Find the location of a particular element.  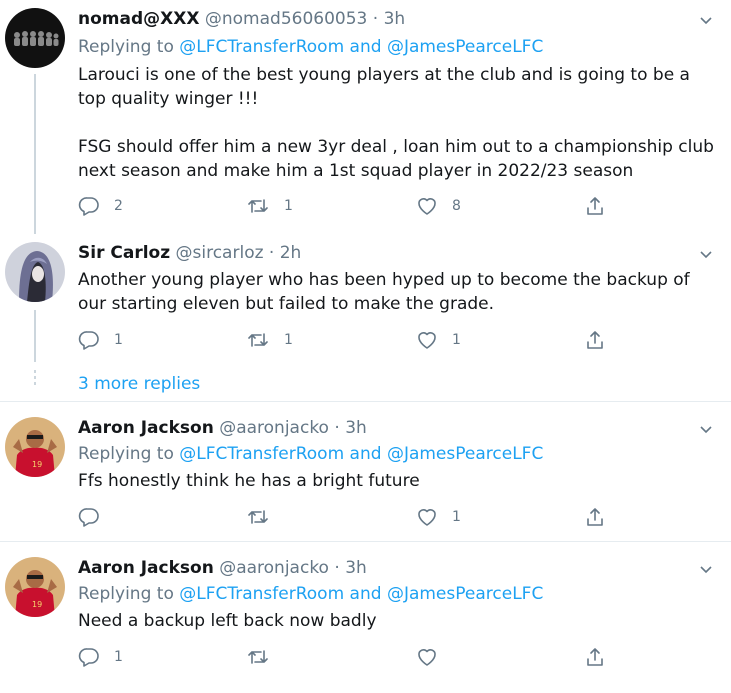

reply-count: 2 is located at coordinates (118, 206).